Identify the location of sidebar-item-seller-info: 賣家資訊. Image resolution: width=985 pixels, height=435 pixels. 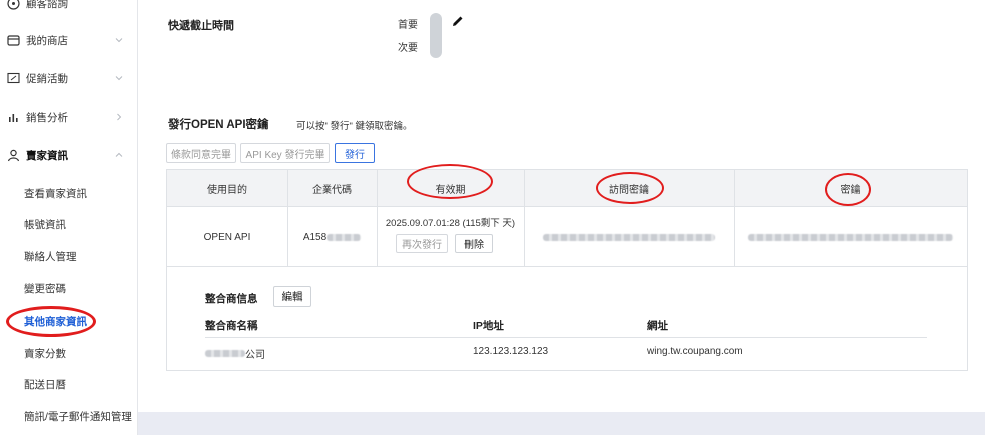
(69, 155).